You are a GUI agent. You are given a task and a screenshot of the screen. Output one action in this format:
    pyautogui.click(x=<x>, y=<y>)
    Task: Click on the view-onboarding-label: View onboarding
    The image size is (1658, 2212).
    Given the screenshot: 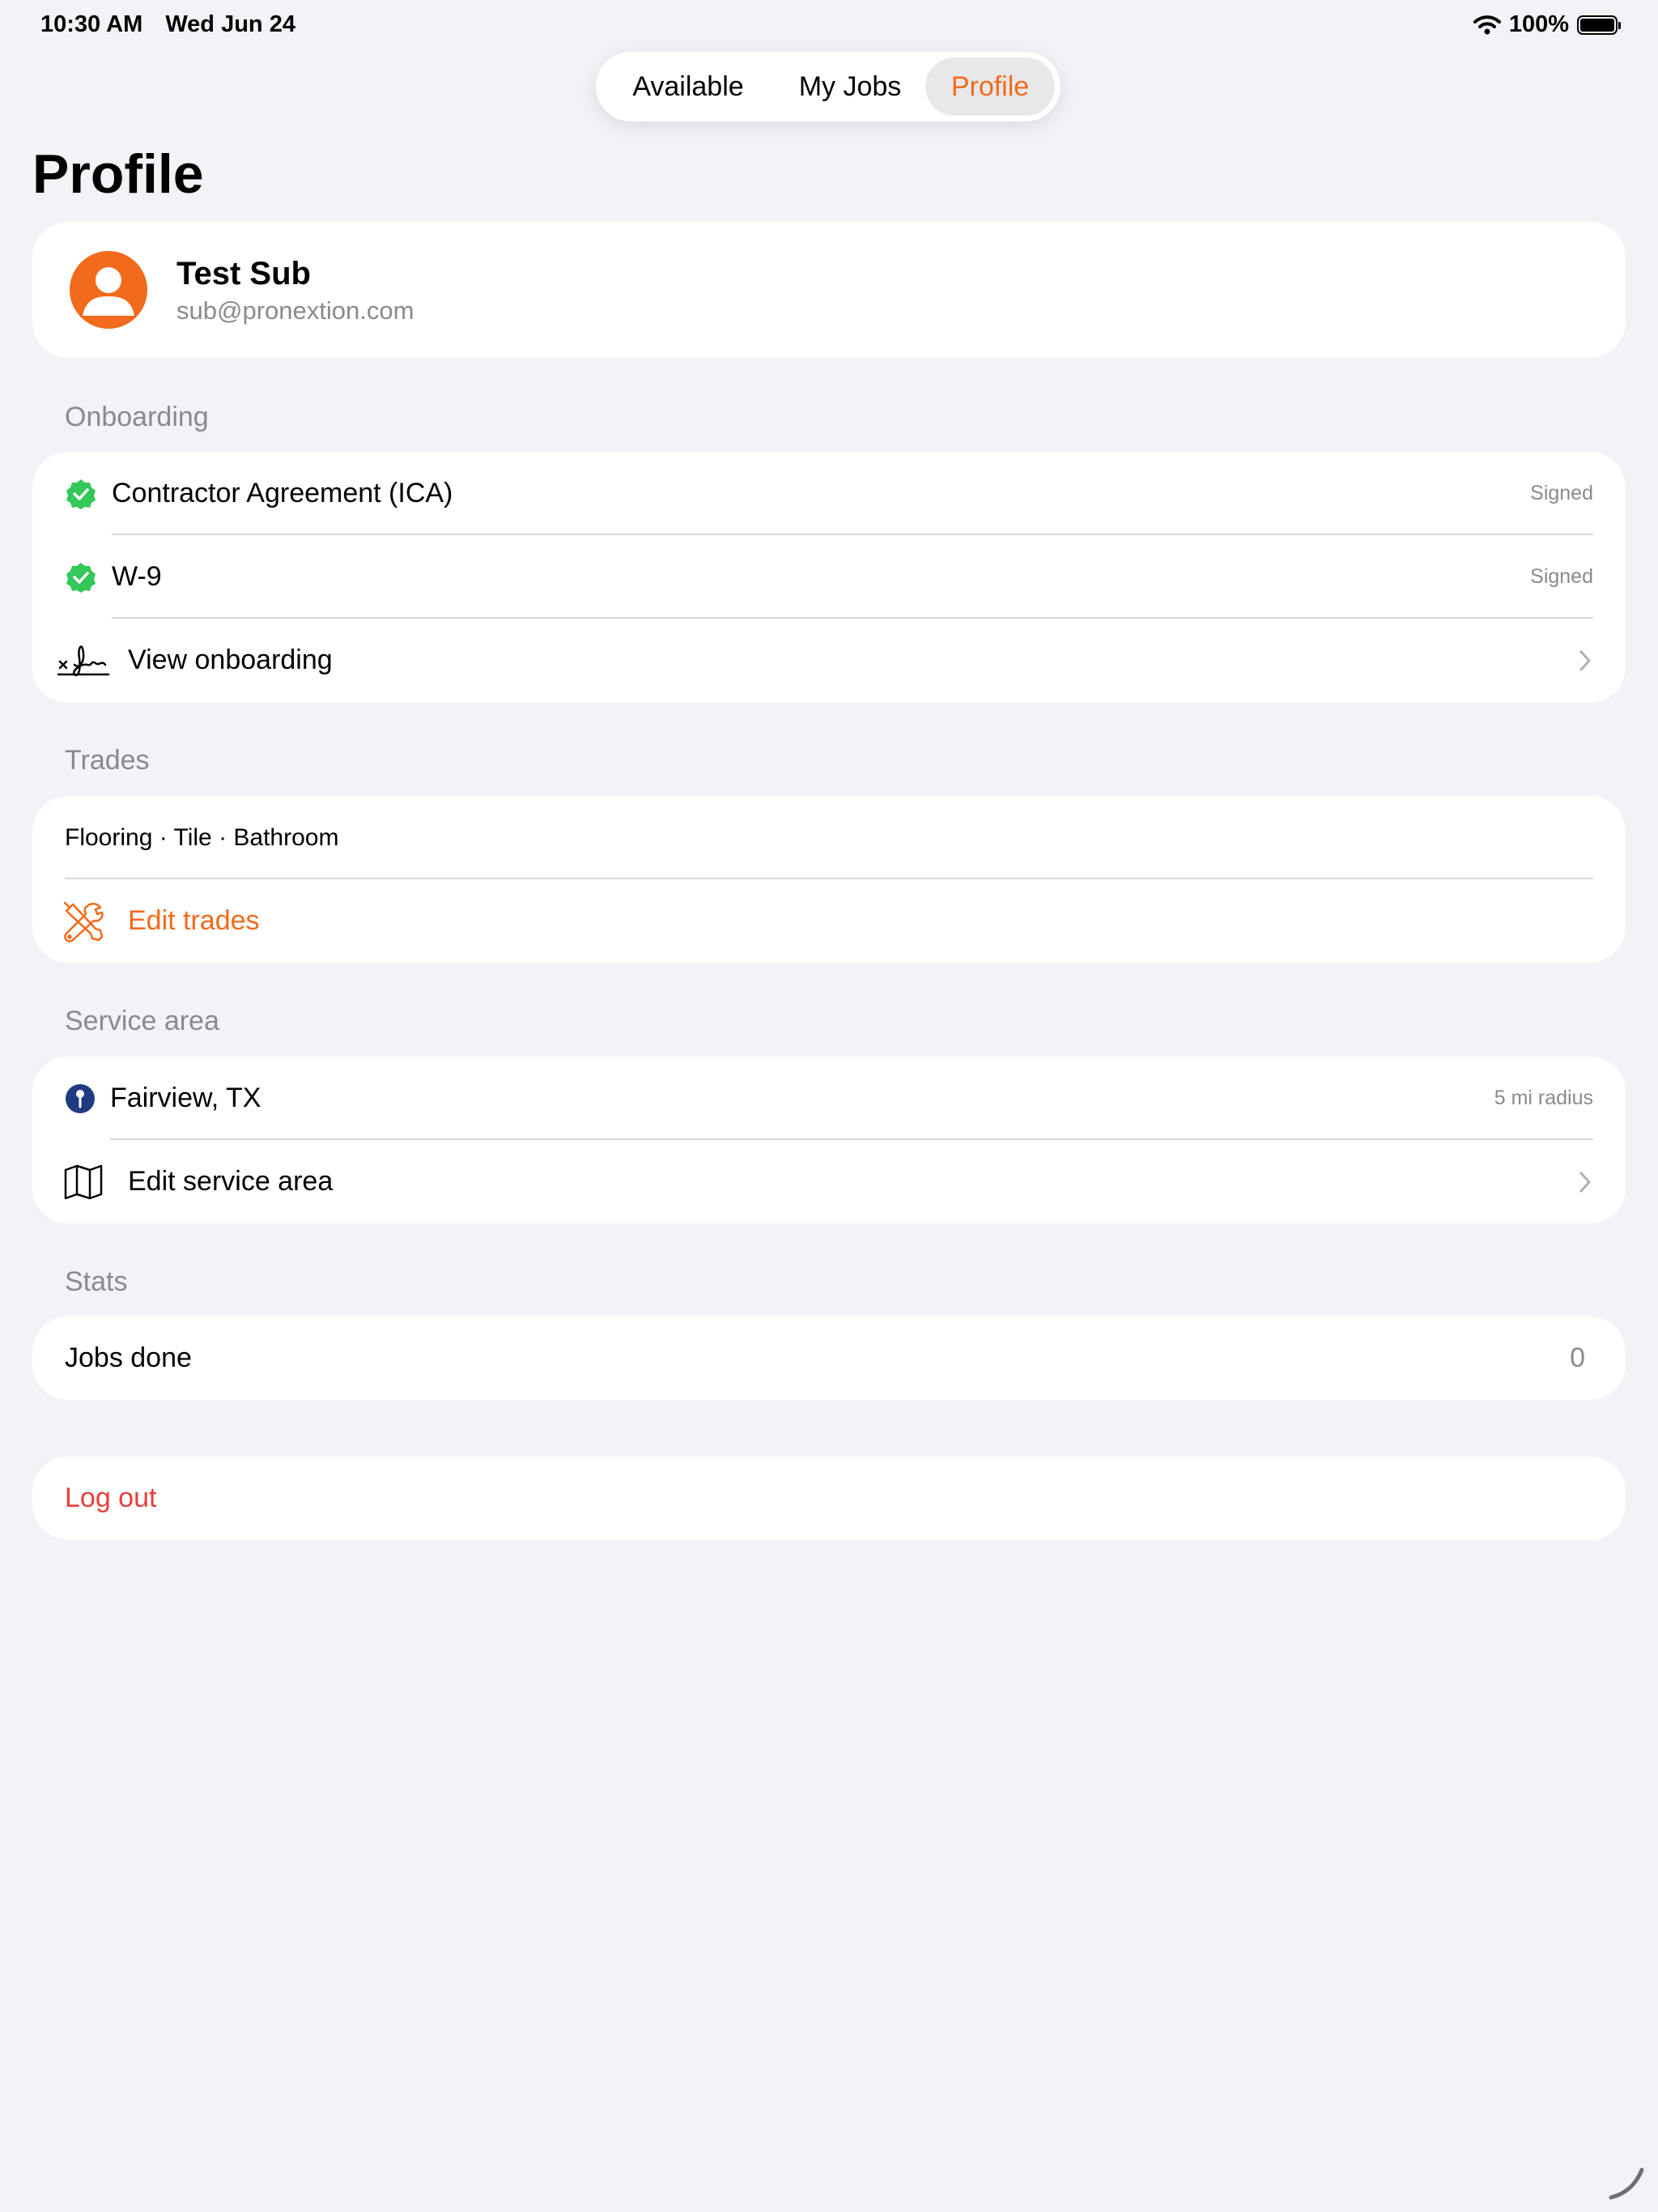 What is the action you would take?
    pyautogui.click(x=230, y=660)
    